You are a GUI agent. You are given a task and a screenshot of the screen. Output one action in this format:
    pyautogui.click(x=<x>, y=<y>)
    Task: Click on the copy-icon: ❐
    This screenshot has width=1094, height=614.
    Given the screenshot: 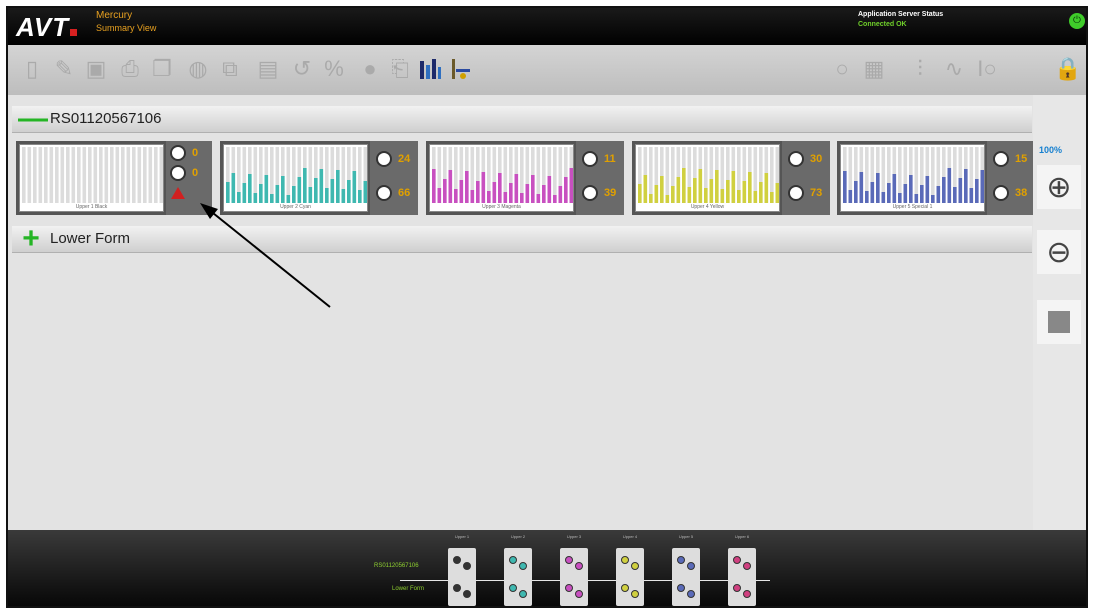 What is the action you would take?
    pyautogui.click(x=162, y=69)
    